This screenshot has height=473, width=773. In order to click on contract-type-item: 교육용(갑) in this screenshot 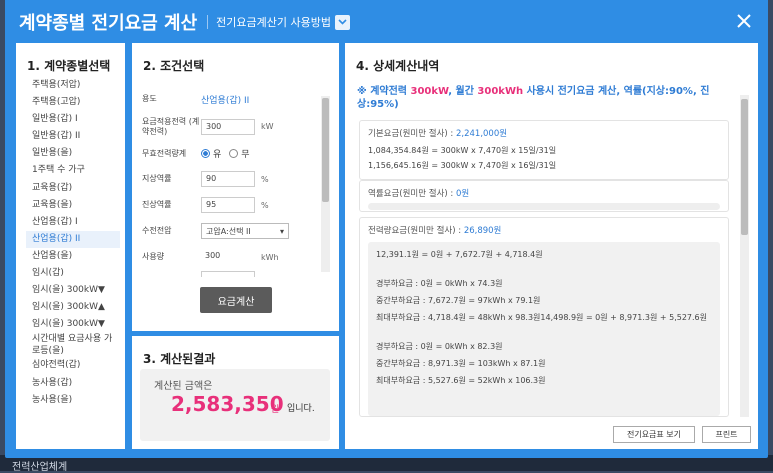, I will do `click(73, 188)`.